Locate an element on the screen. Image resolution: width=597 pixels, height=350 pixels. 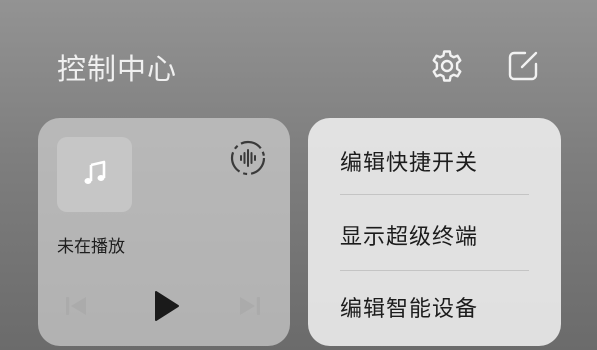
audio-output-button is located at coordinates (248, 160).